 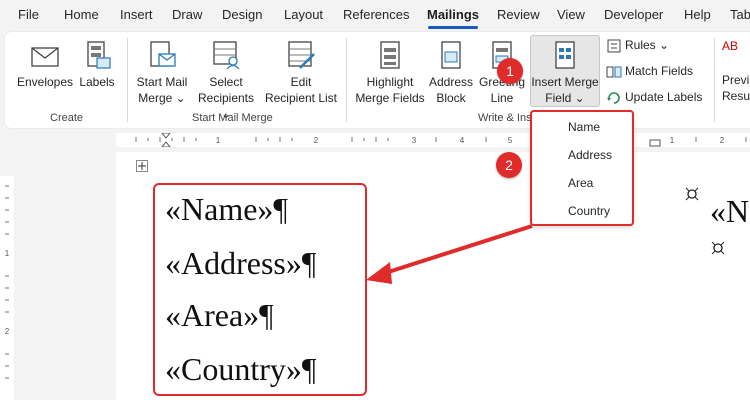 What do you see at coordinates (390, 98) in the screenshot?
I see `highlight-merge-fields-label-2: Merge Fields` at bounding box center [390, 98].